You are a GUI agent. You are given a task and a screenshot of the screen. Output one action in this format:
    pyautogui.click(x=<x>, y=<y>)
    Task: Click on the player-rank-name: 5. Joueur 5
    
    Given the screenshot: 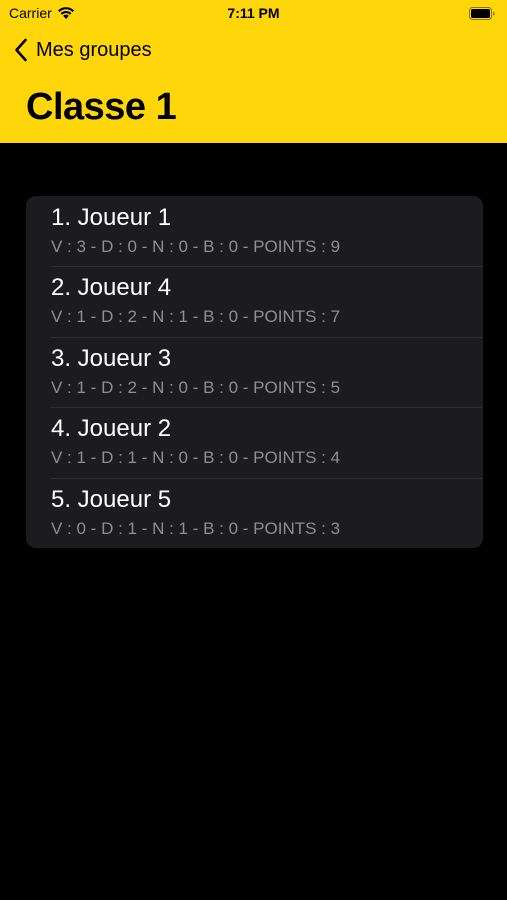 What is the action you would take?
    pyautogui.click(x=111, y=499)
    